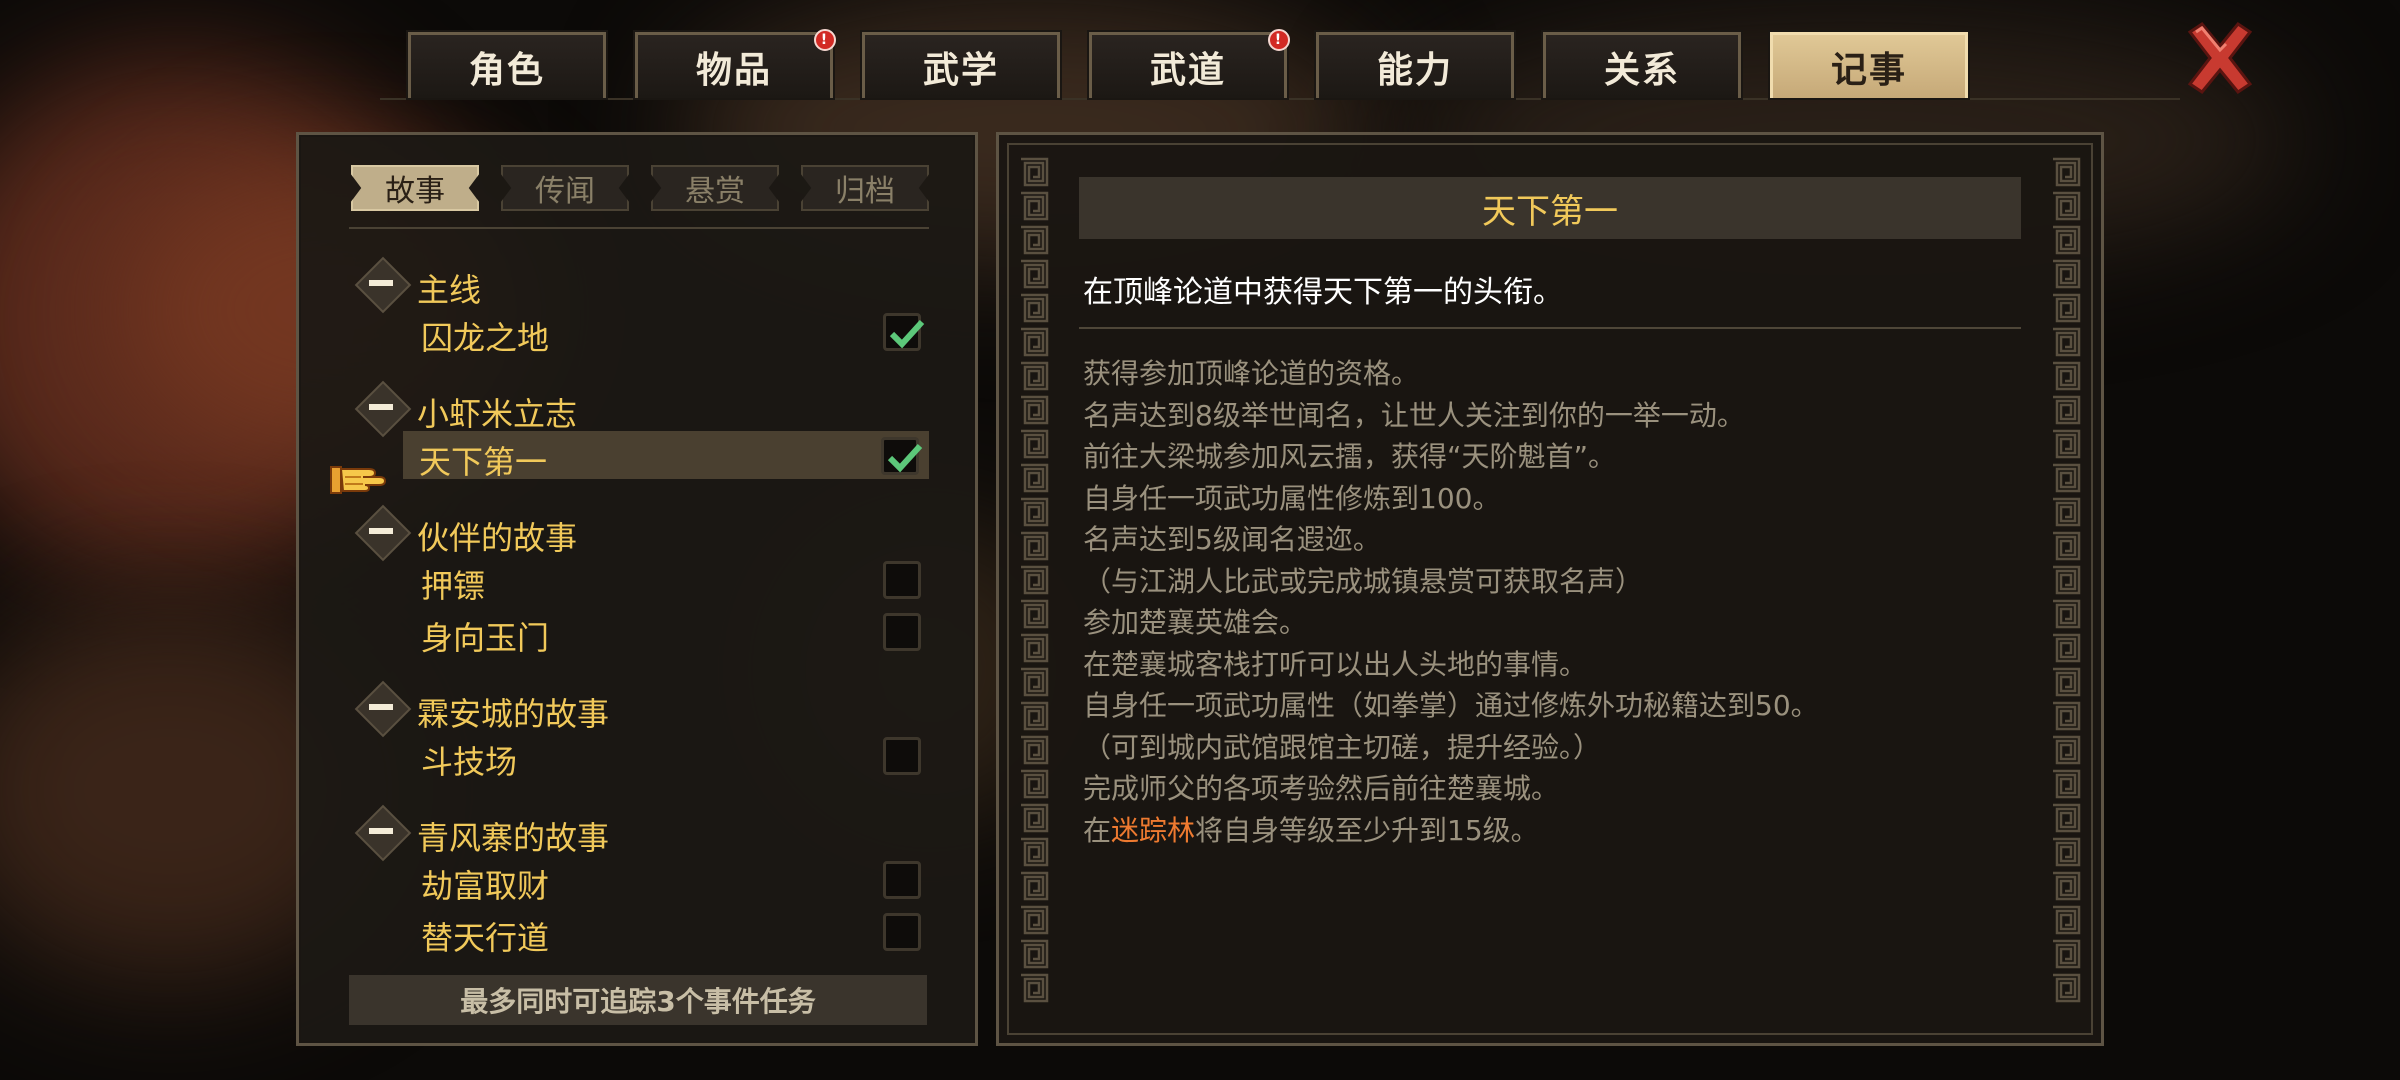  I want to click on quest-title: 囚龙之地, so click(485, 338).